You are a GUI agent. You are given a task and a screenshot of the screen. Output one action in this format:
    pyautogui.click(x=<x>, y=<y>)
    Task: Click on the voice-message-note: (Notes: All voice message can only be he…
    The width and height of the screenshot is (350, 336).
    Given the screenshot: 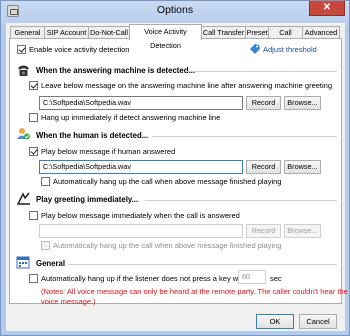 What is the action you would take?
    pyautogui.click(x=194, y=296)
    